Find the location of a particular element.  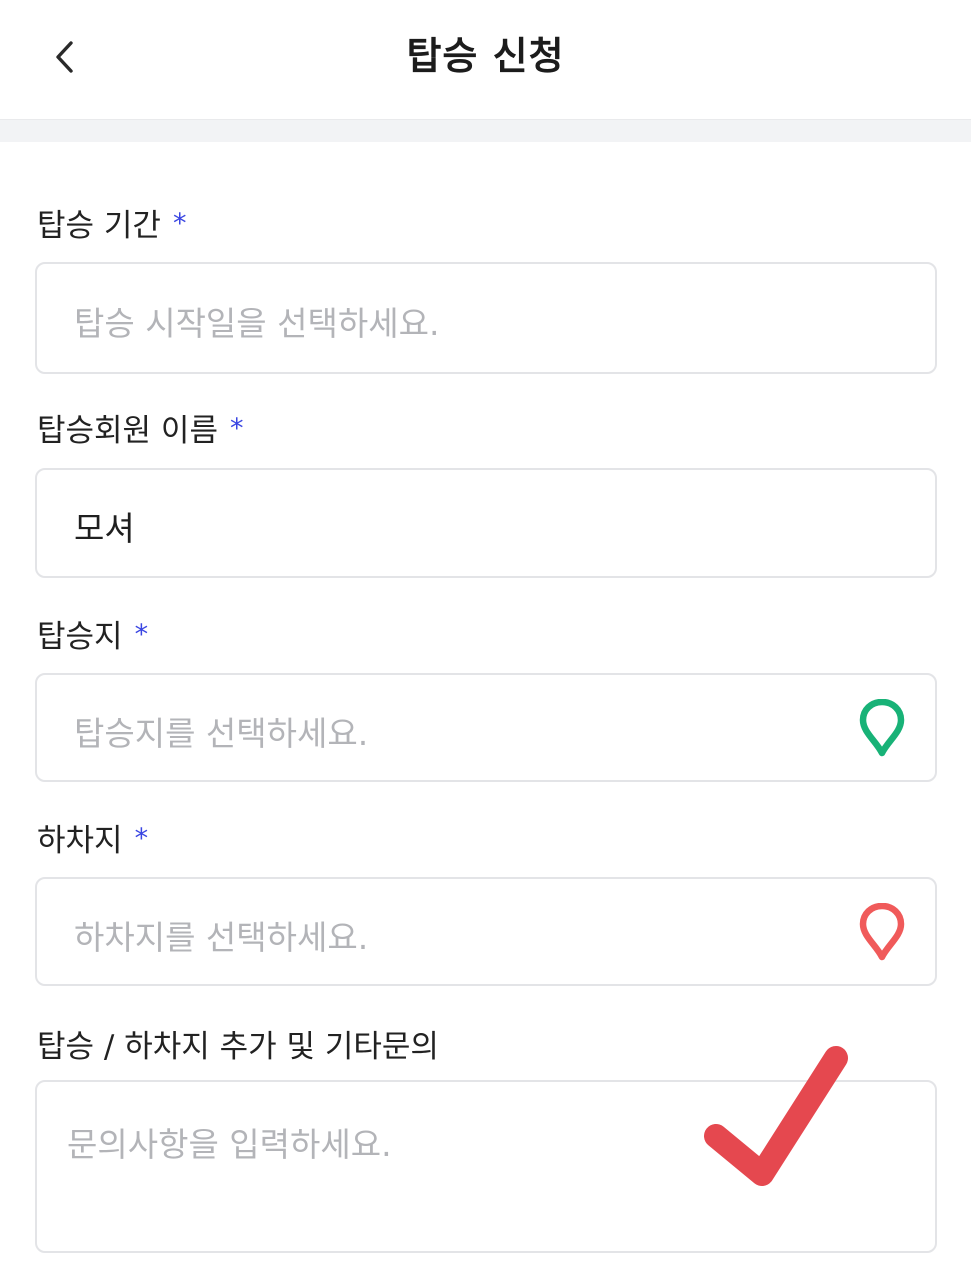

checkmark-icon is located at coordinates (776, 1116).